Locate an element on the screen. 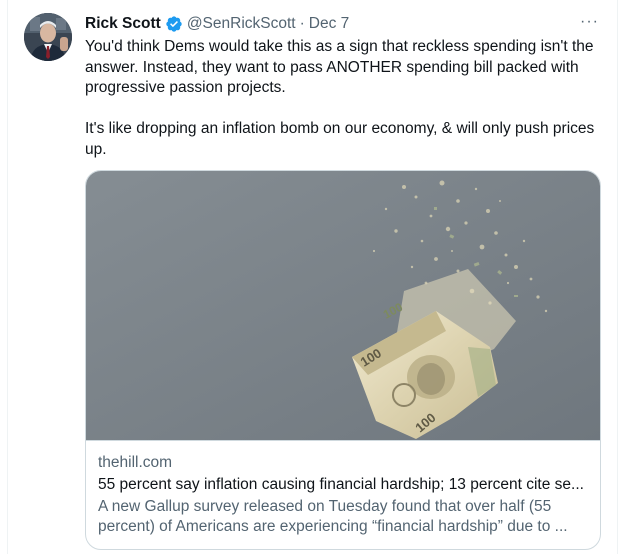 Image resolution: width=625 pixels, height=554 pixels. author-name: Rick Scott is located at coordinates (123, 24).